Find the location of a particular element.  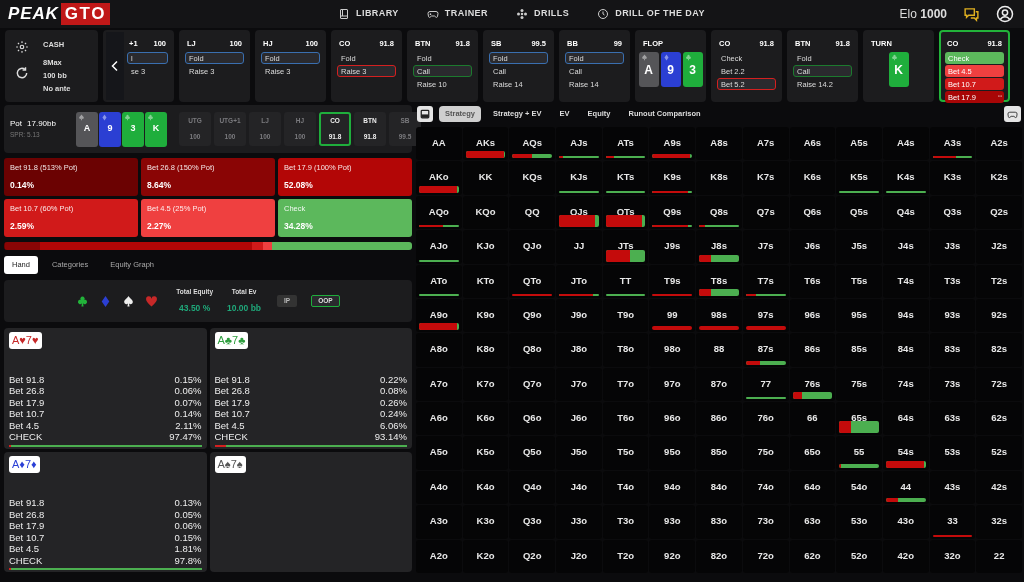

hand-cell: Q4s is located at coordinates (905, 212).